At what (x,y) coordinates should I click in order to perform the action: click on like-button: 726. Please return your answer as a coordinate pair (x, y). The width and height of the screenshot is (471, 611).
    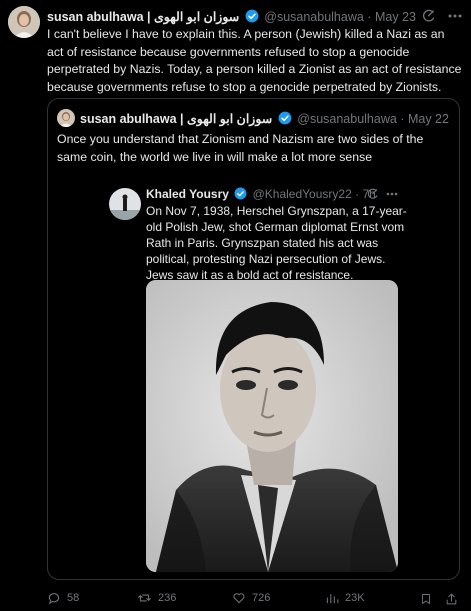
    Looking at the image, I should click on (251, 598).